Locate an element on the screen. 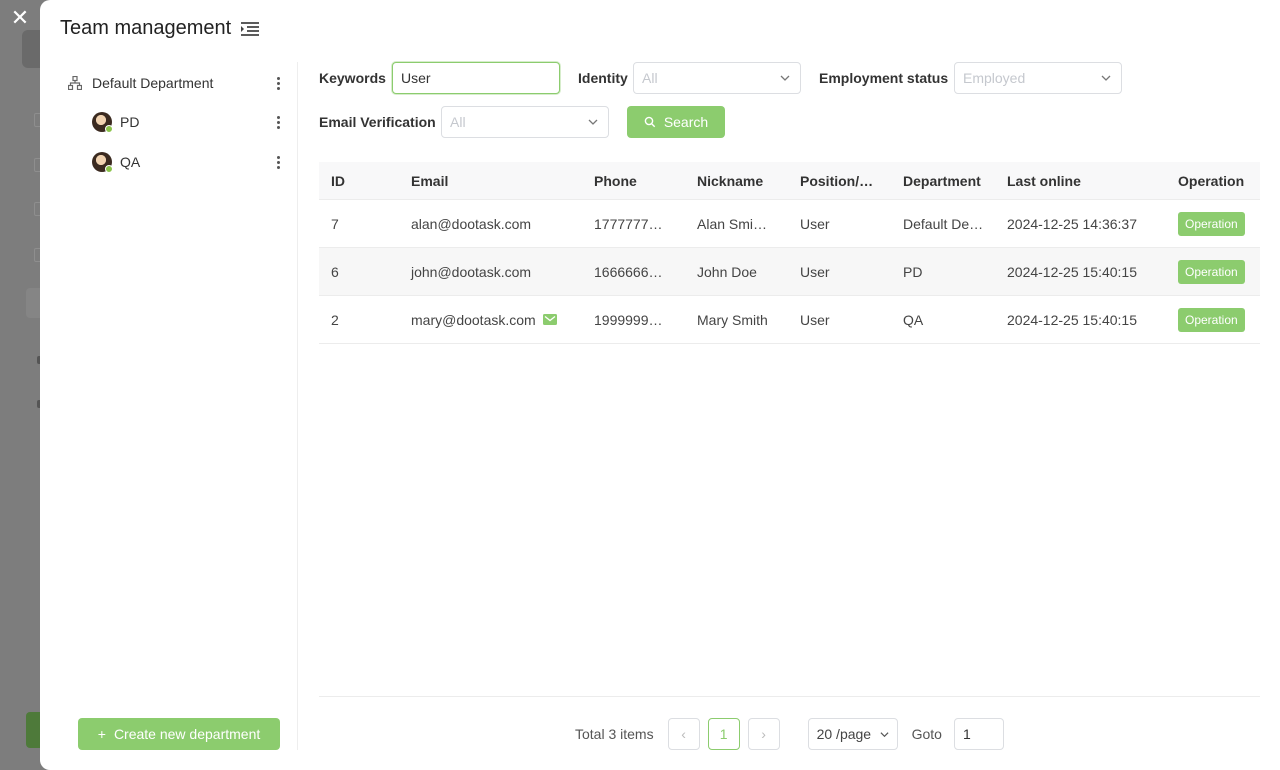 This screenshot has height=770, width=1280. page-size-select: 20 /page is located at coordinates (852, 734).